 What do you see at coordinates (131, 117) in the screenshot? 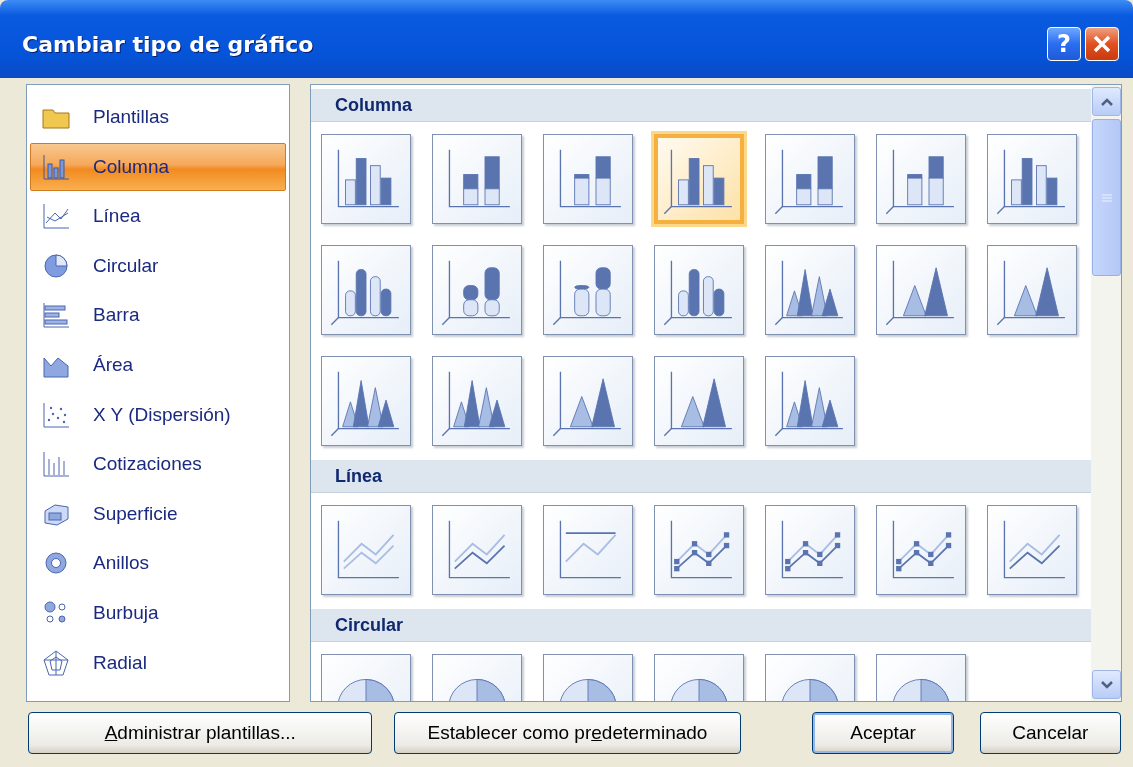
I see `chart-type-label: Plantillas` at bounding box center [131, 117].